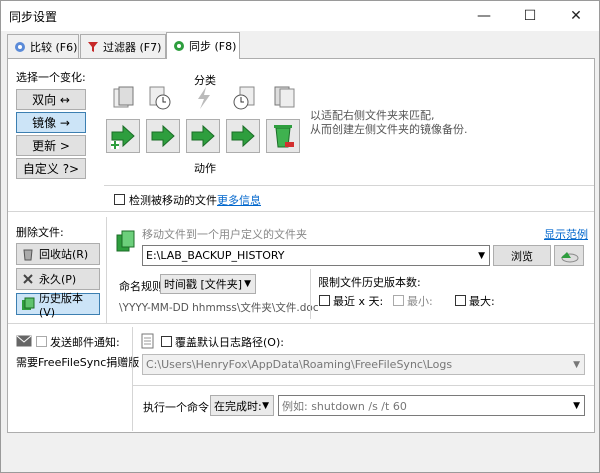 The image size is (600, 473). What do you see at coordinates (20, 46) in the screenshot?
I see `gear-icon` at bounding box center [20, 46].